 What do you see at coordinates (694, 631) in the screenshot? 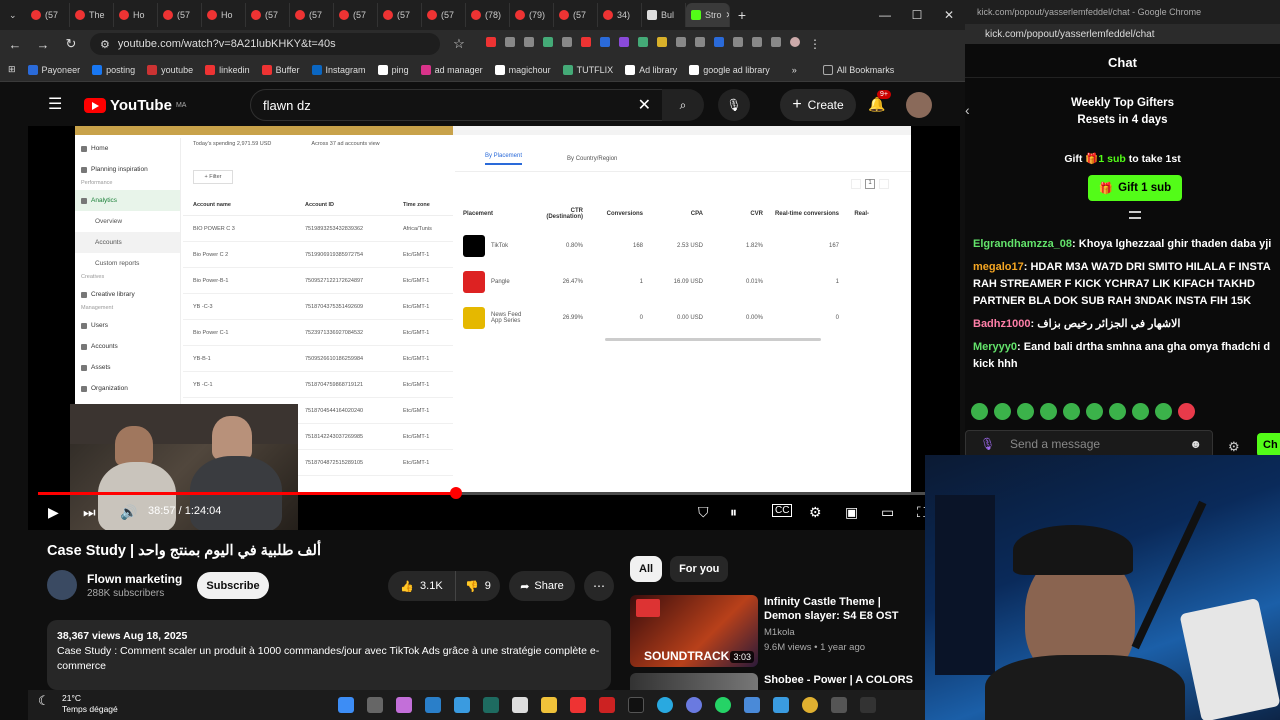
I see `video-thumbnail: SOUNDTRACK 3:03` at bounding box center [694, 631].